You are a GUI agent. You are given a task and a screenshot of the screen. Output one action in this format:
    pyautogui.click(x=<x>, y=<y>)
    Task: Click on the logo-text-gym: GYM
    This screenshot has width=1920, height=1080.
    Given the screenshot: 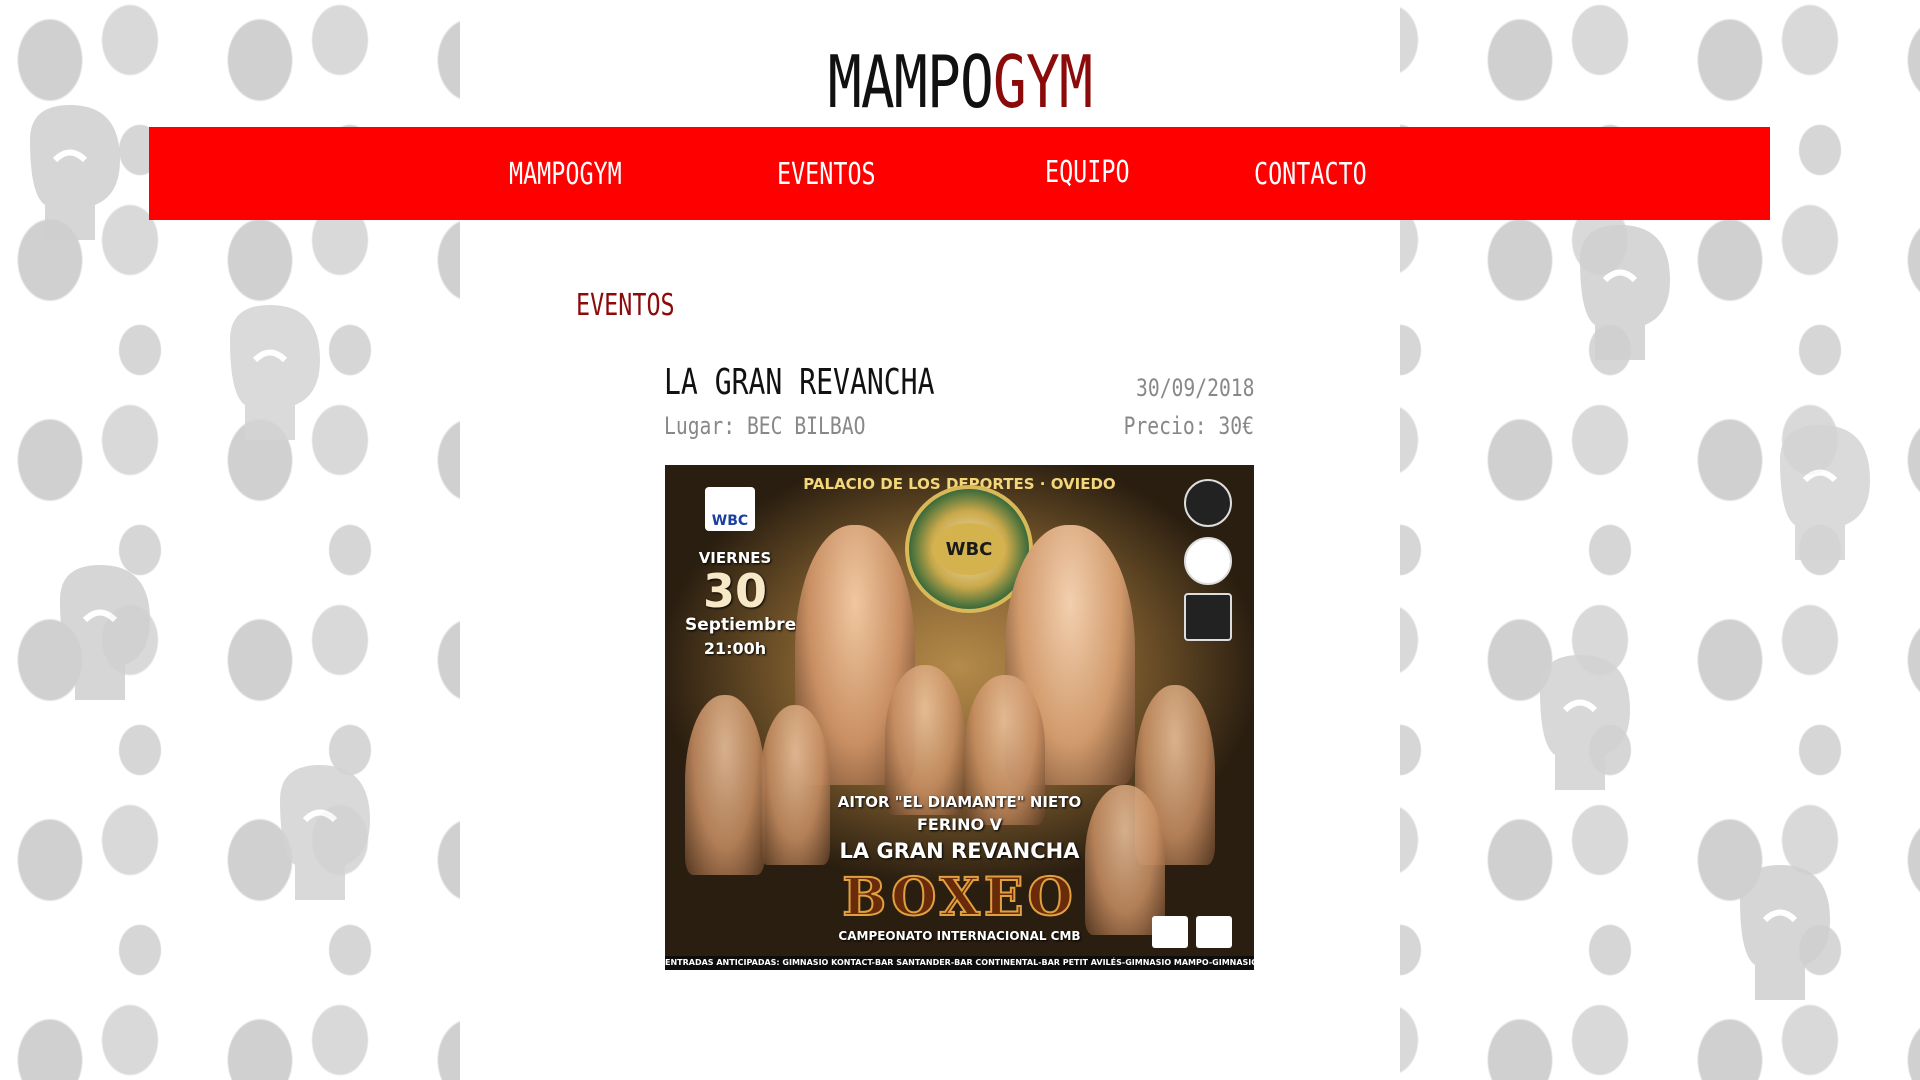 What is the action you would take?
    pyautogui.click(x=1043, y=82)
    